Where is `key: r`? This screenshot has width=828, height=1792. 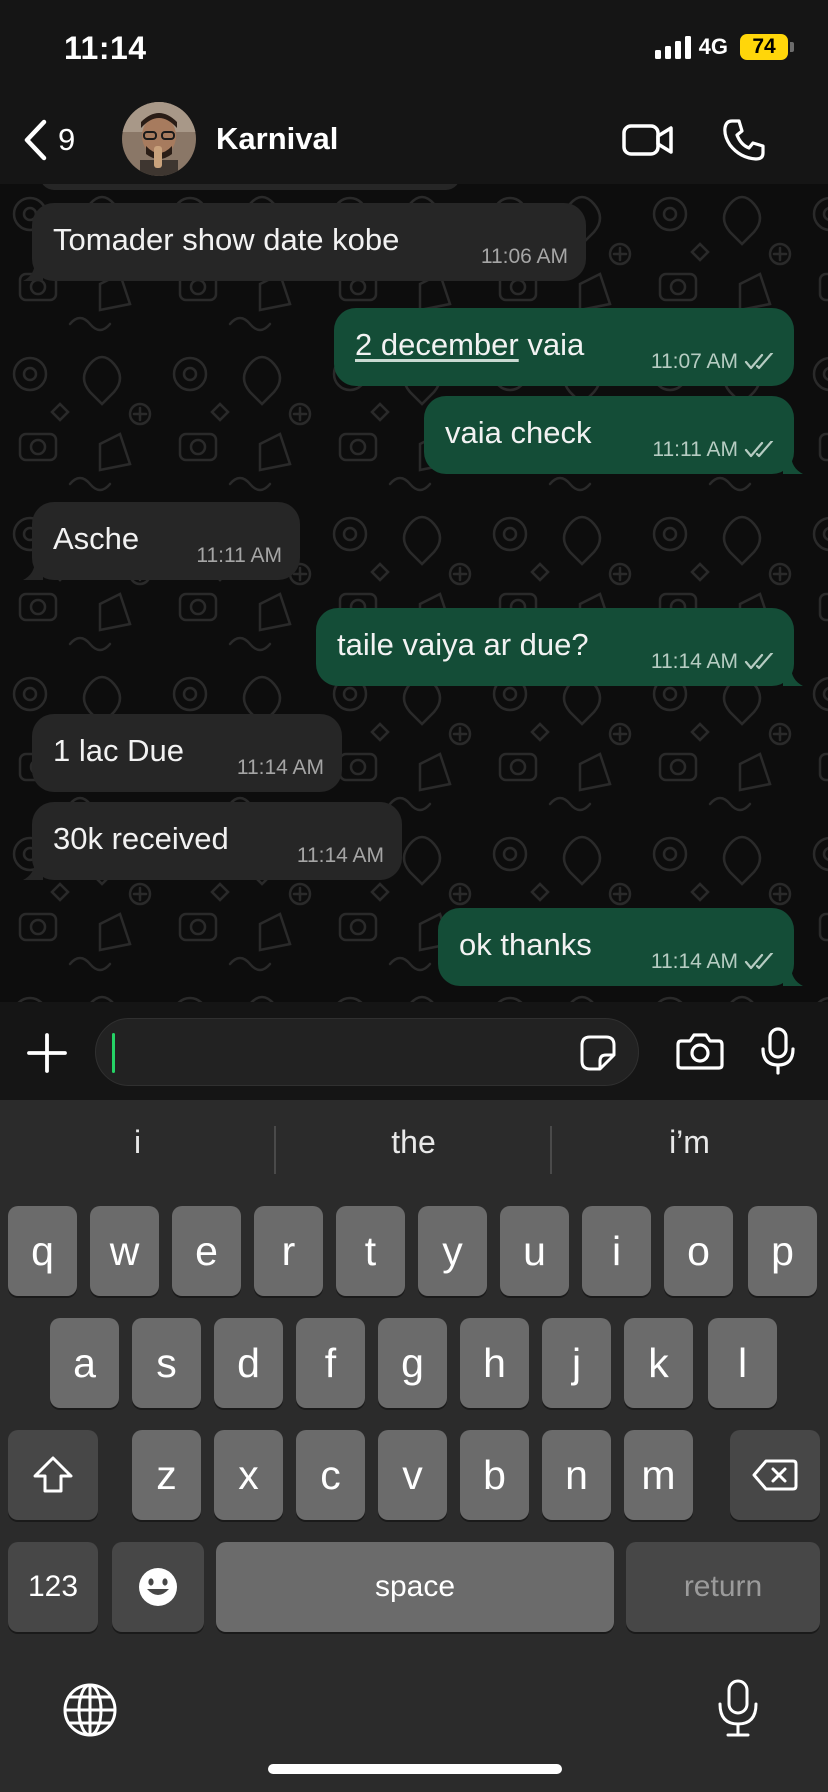 key: r is located at coordinates (288, 1251).